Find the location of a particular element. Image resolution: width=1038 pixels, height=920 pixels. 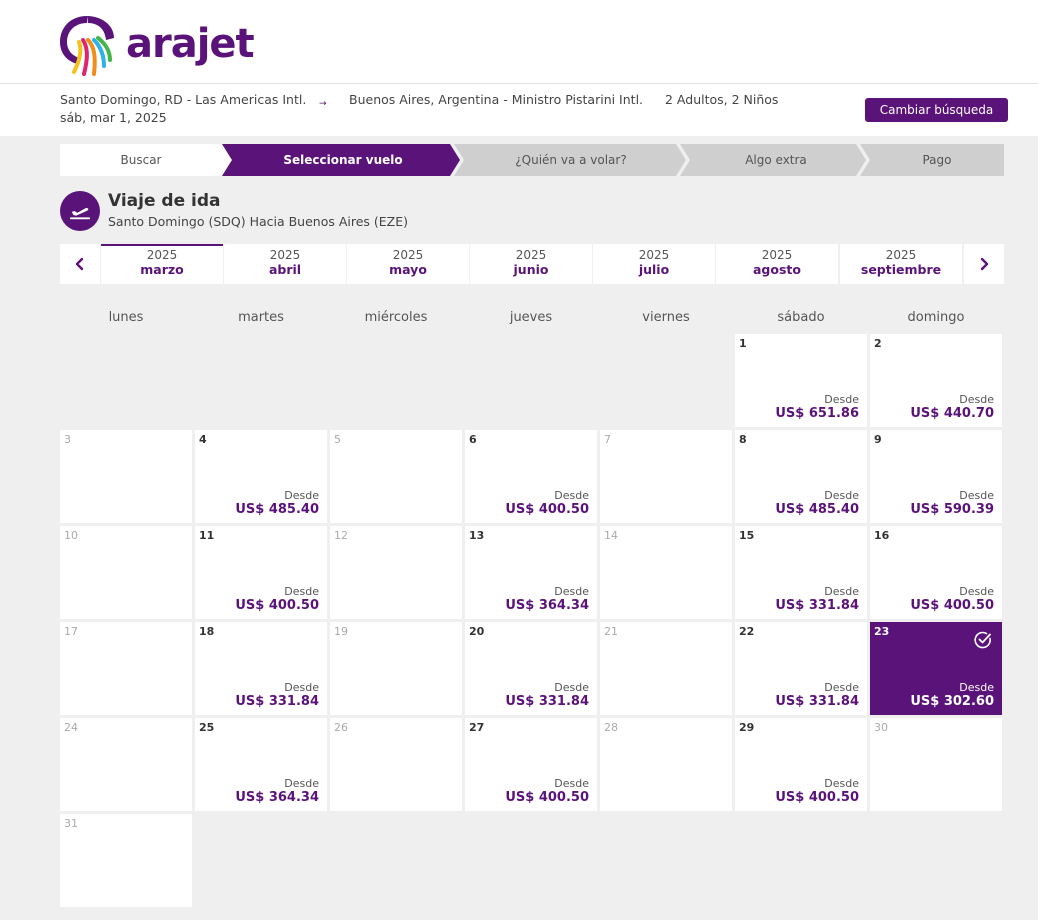

calendar-day-cell: 27 Desde US$ 400.50 is located at coordinates (531, 764).